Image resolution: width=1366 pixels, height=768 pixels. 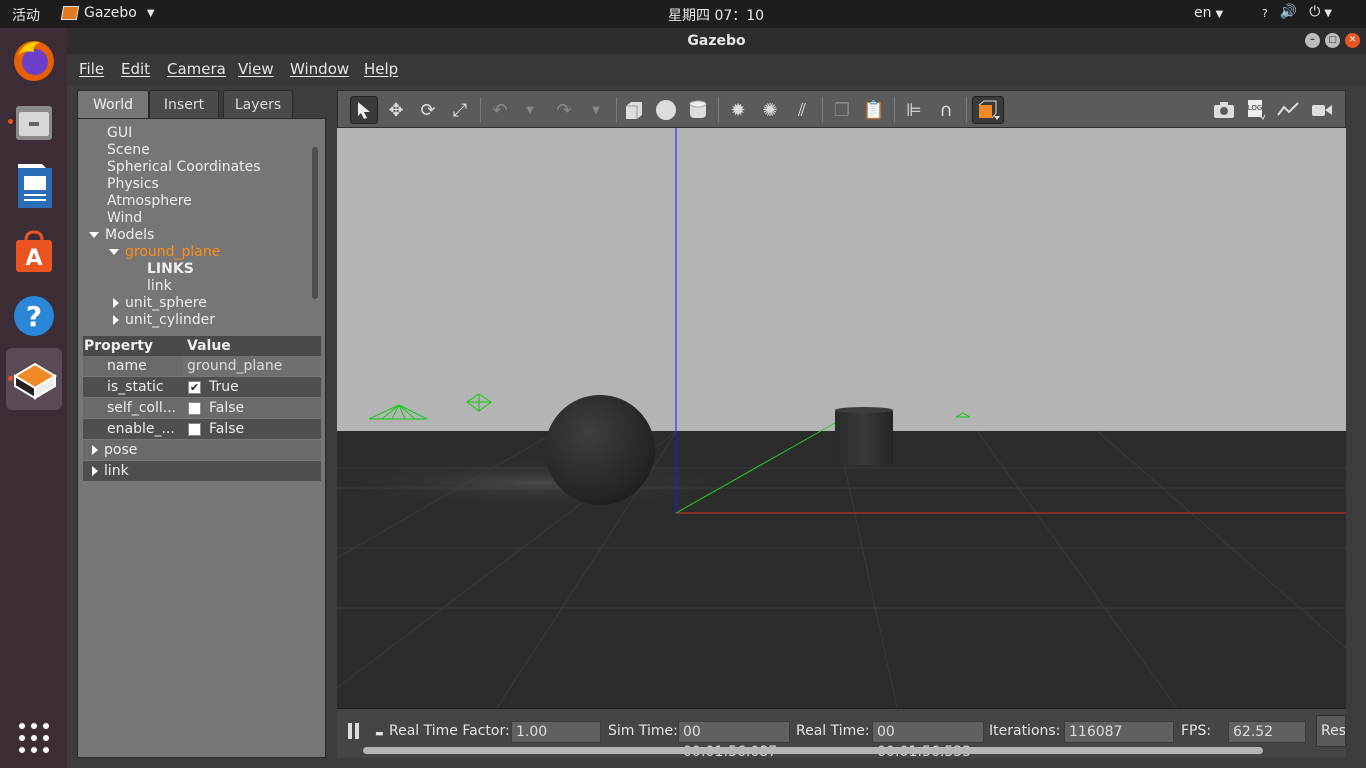 I want to click on undo-icon: ↶, so click(x=500, y=110).